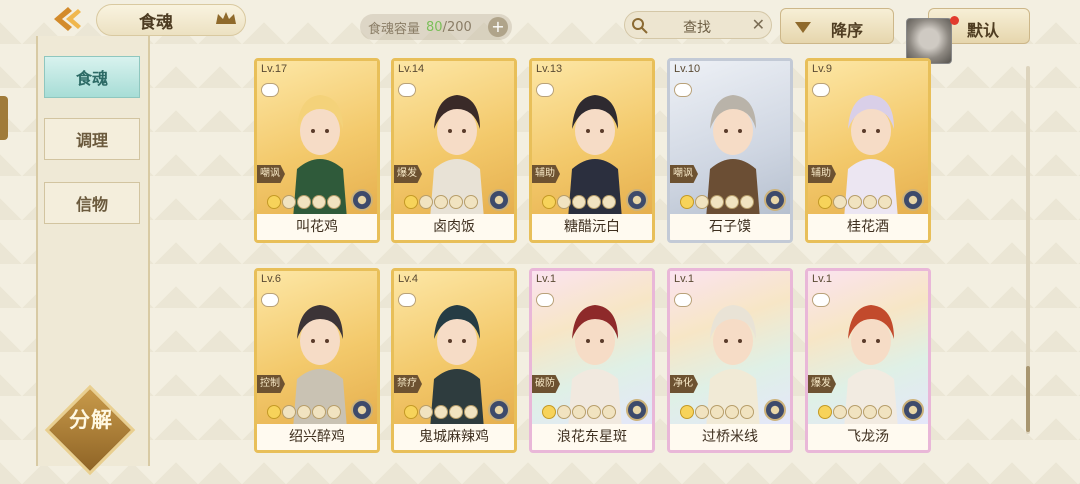 Image resolution: width=1080 pixels, height=484 pixels. I want to click on card-name: 过桥米线, so click(730, 437).